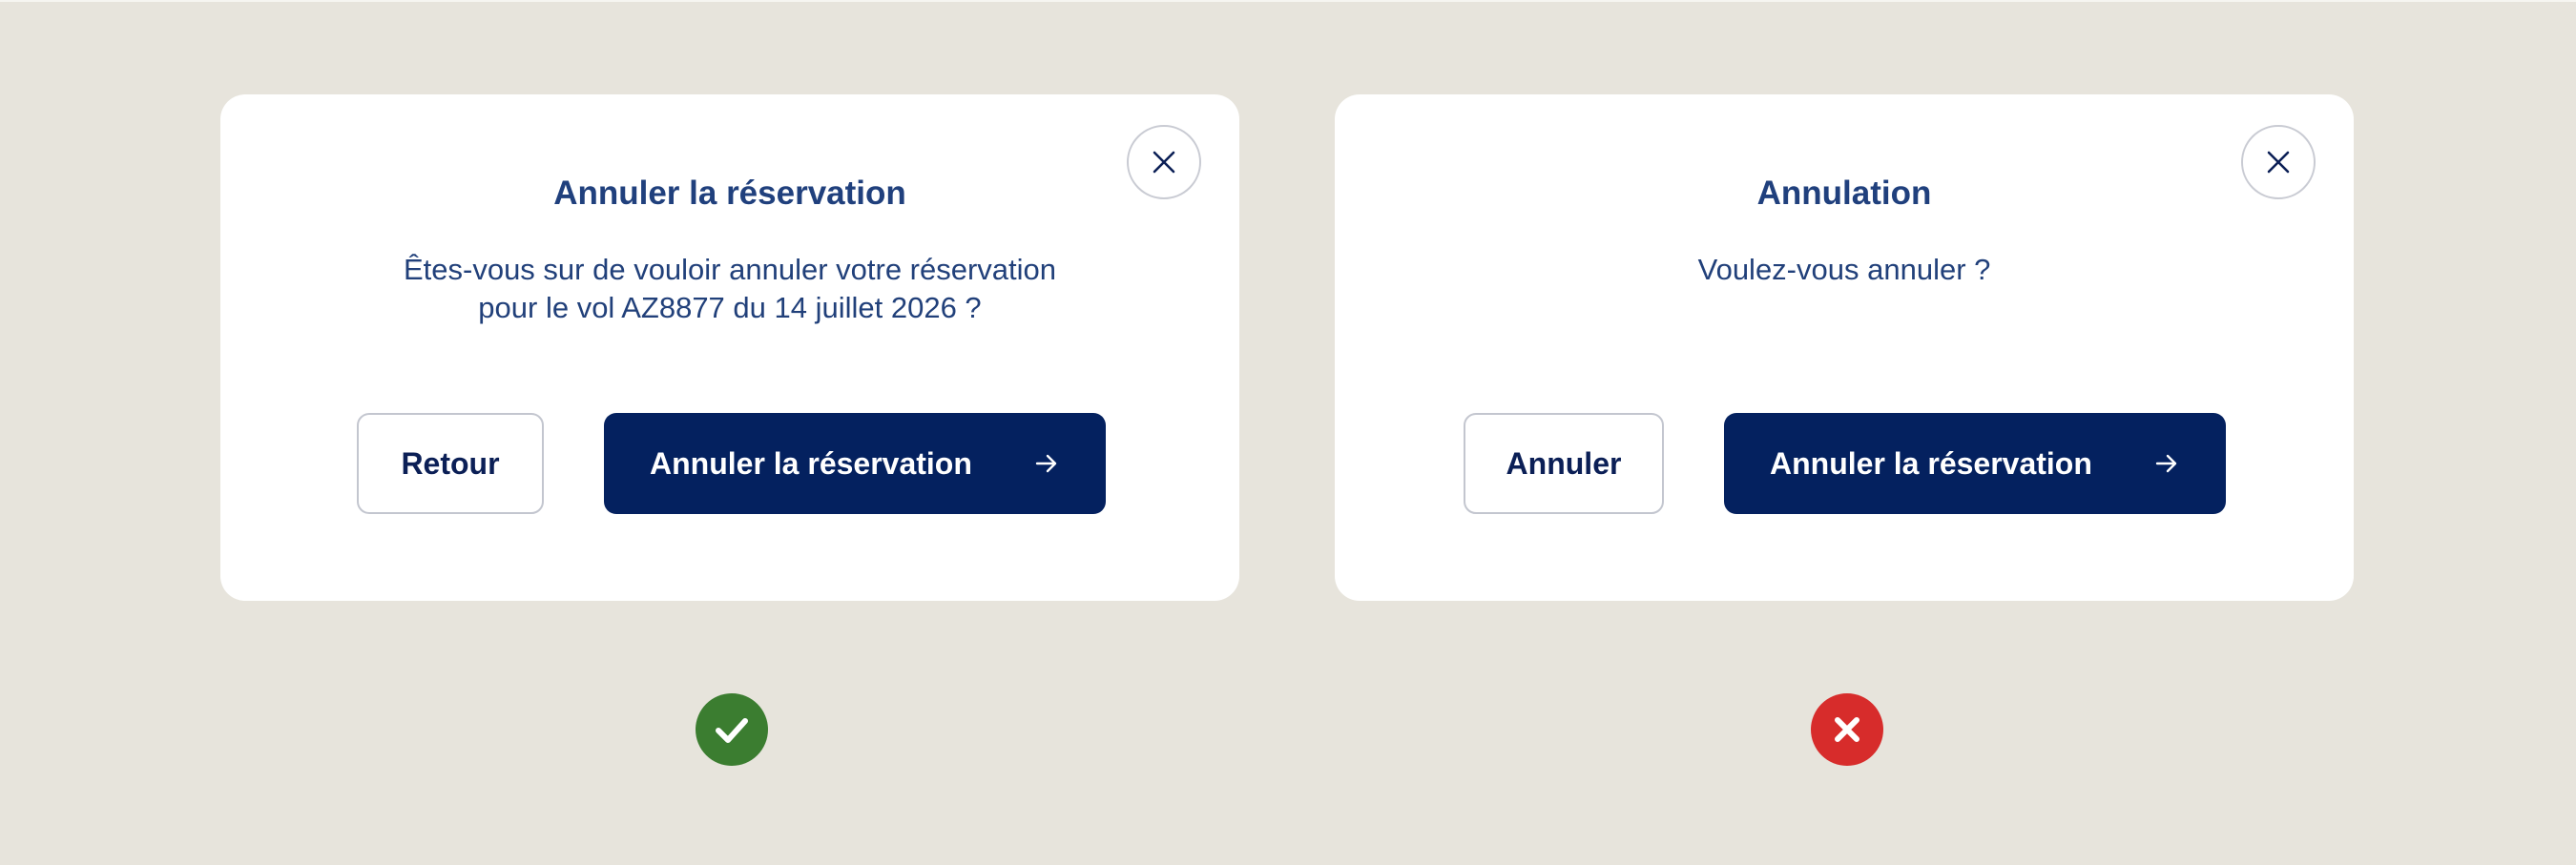 The width and height of the screenshot is (2576, 865). I want to click on cancel-button-label: Annuler, so click(1564, 463).